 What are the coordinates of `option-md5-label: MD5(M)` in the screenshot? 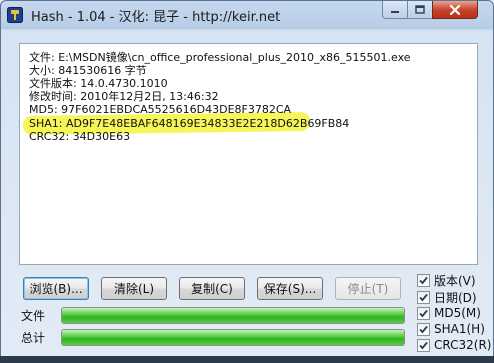 It's located at (457, 313).